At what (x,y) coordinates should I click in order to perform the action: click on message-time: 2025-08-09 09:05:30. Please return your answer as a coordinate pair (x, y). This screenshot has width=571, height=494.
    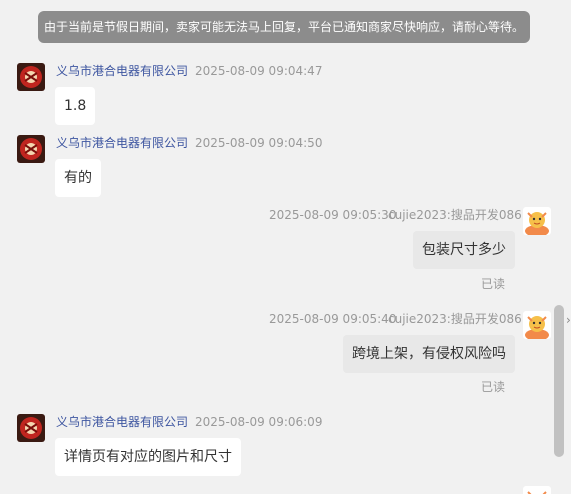
    Looking at the image, I should click on (333, 215).